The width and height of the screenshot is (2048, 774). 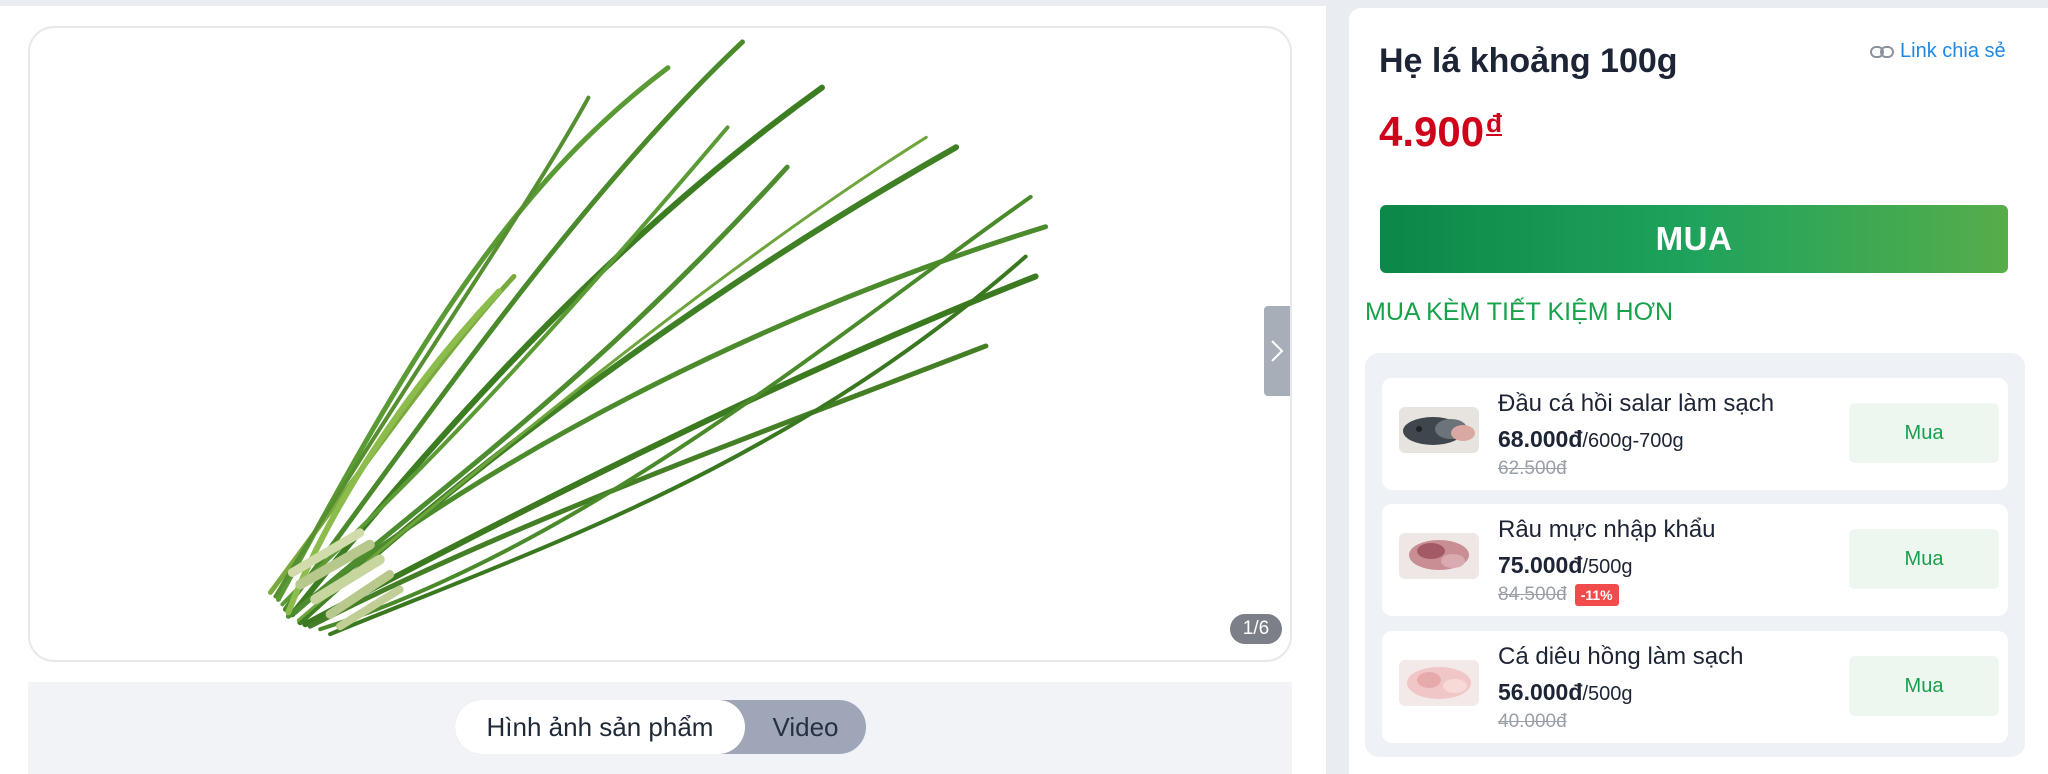 I want to click on tab-product-images: Hình ảnh sản phẩm, so click(x=600, y=727).